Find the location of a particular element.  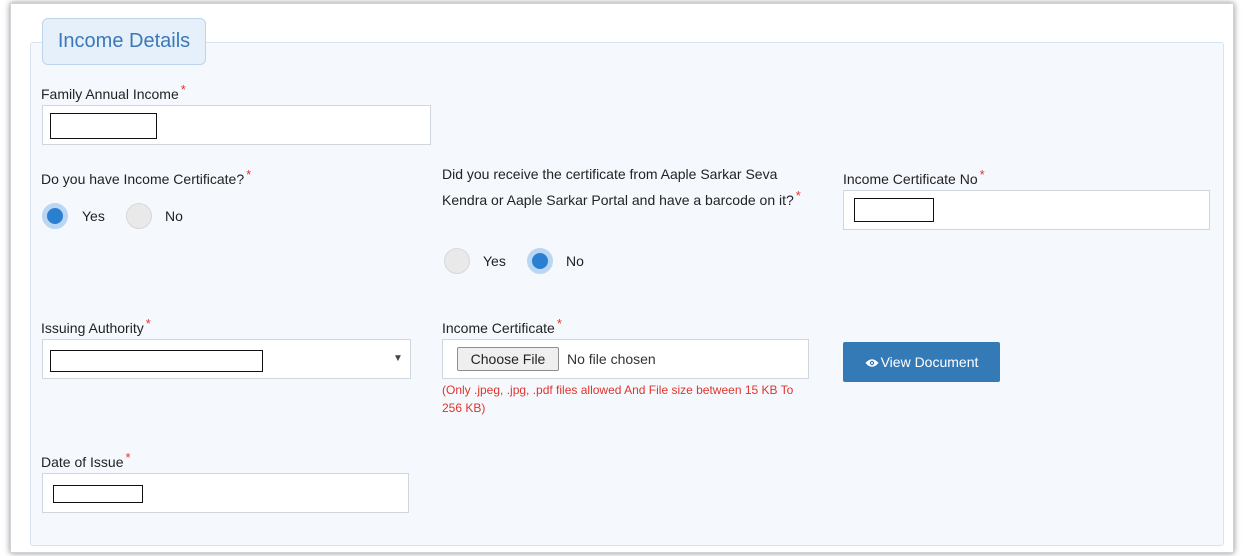

file-status: No file chosen is located at coordinates (611, 359).